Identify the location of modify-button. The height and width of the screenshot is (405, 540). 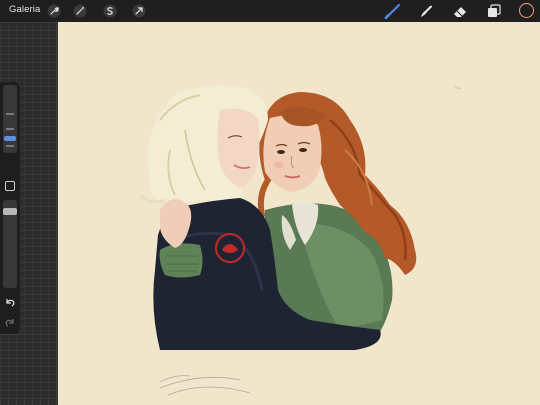
(10, 186).